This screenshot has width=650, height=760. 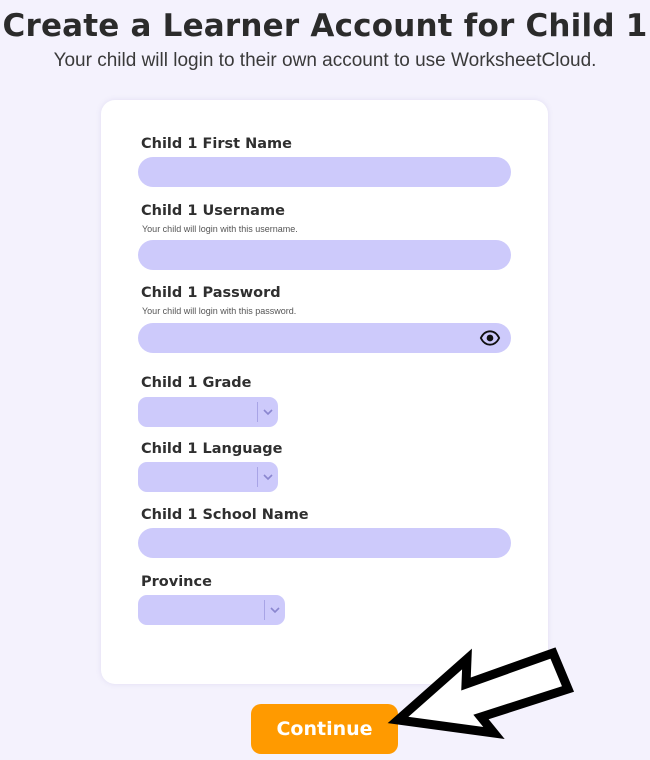 I want to click on school-name-field, so click(x=324, y=543).